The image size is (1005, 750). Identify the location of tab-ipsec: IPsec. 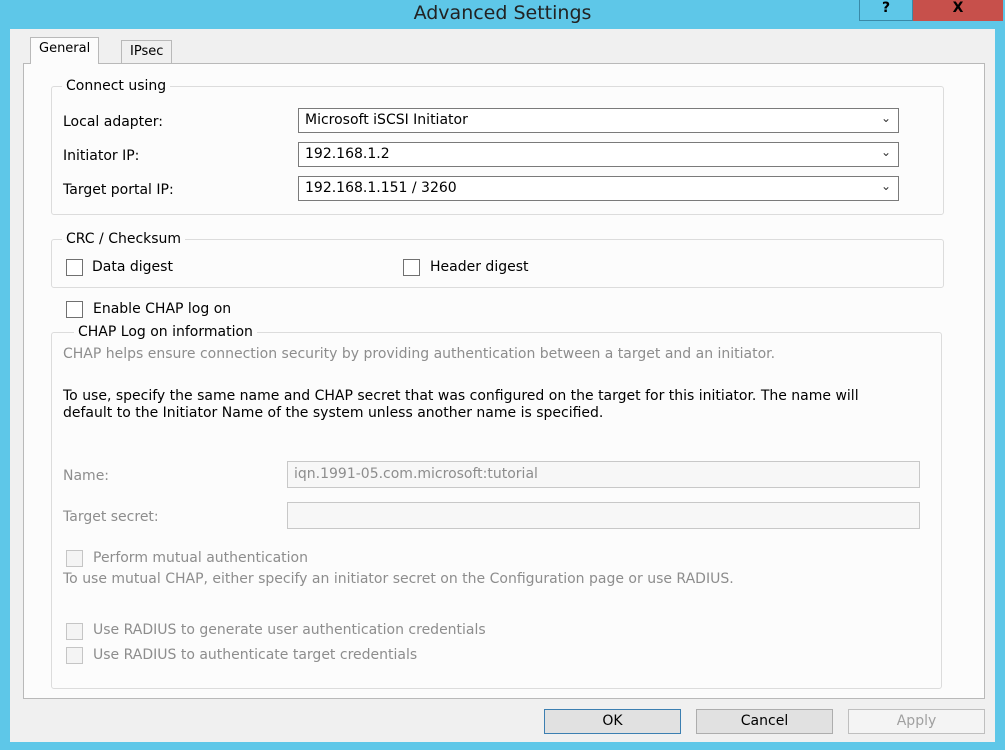
(147, 52).